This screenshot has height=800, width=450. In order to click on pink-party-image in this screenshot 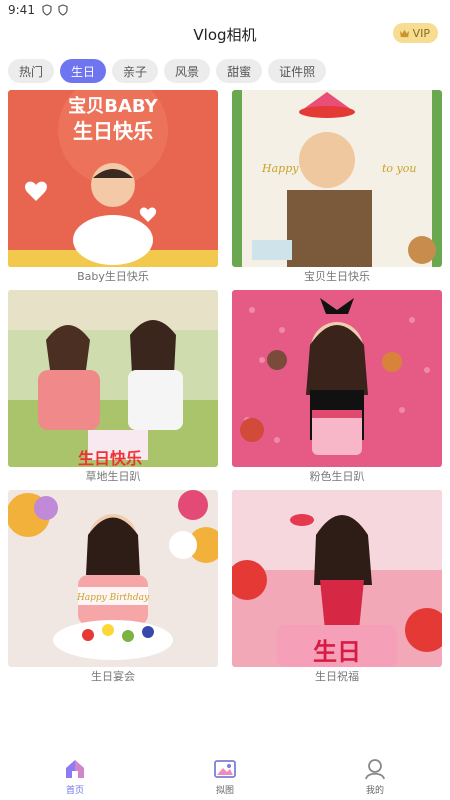, I will do `click(337, 378)`.